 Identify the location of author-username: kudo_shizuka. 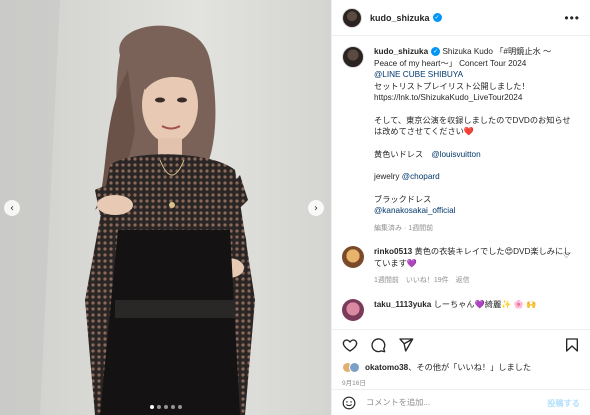
(400, 18).